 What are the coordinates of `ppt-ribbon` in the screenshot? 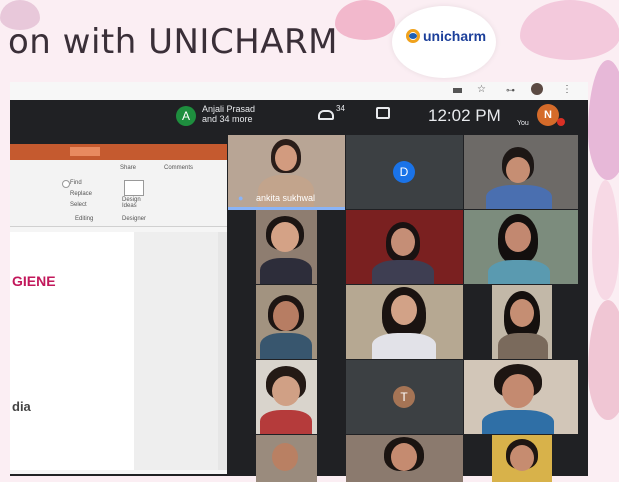 It's located at (118, 193).